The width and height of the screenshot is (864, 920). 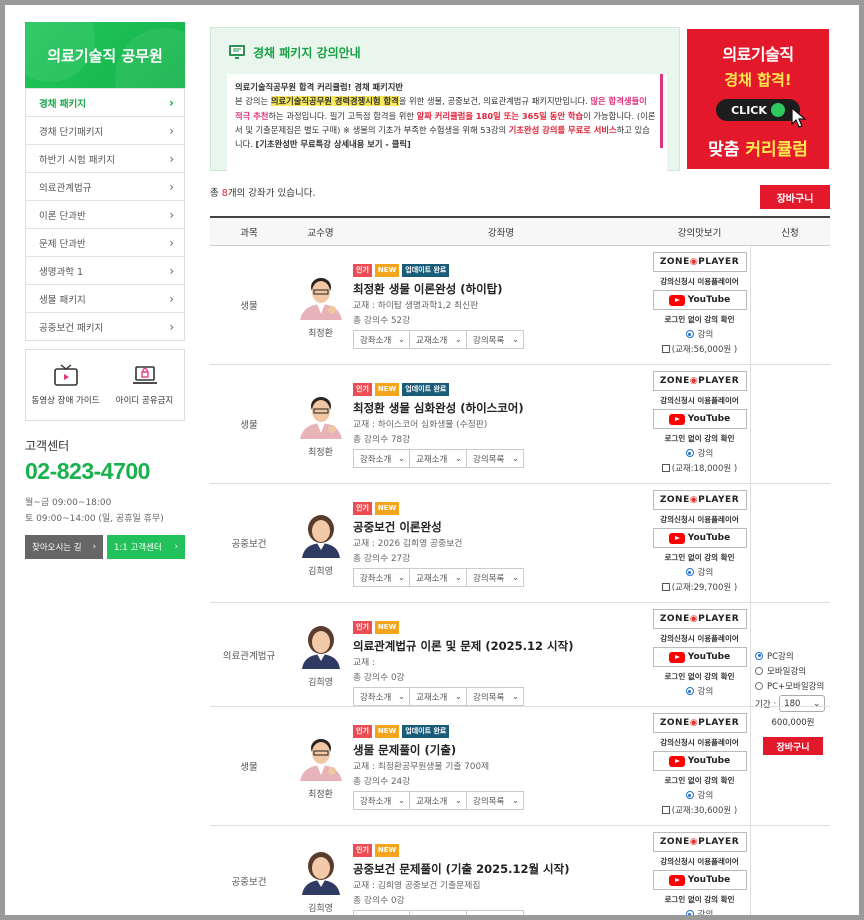 I want to click on sidebar-item-second-half: 하반기 시험 패키지 ›, so click(x=105, y=158).